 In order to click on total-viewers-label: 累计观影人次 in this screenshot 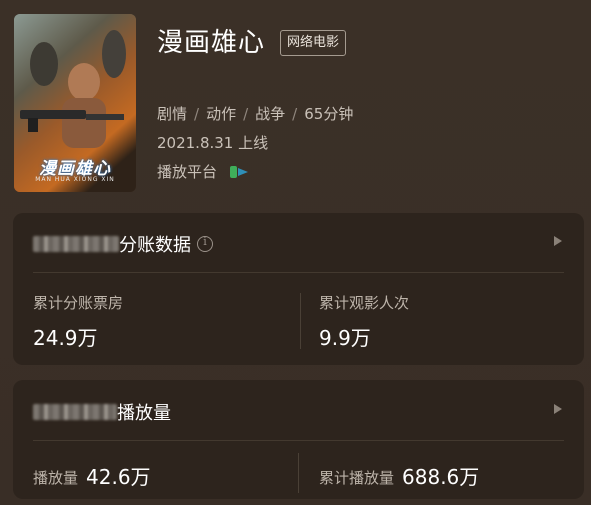, I will do `click(364, 303)`.